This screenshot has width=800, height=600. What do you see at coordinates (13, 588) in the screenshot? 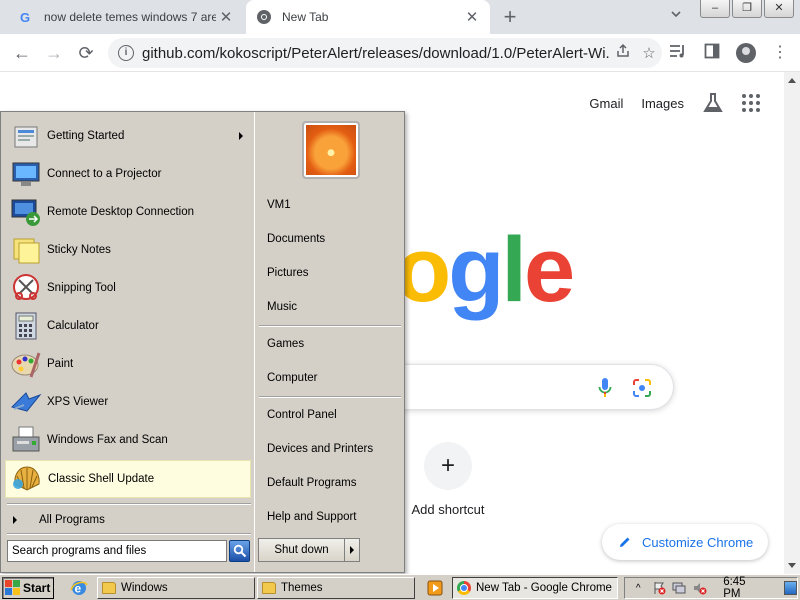
I see `windows-flag-icon` at bounding box center [13, 588].